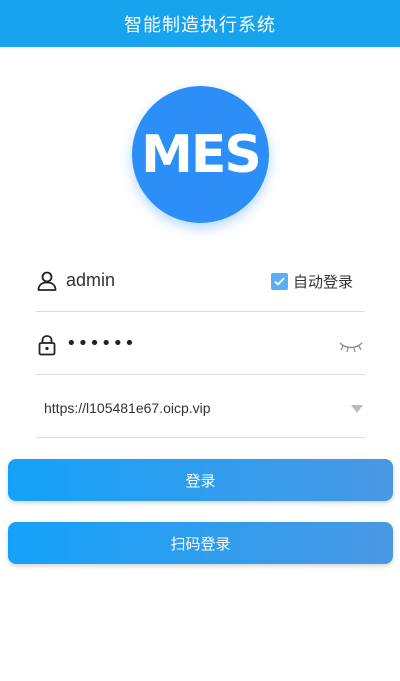 The image size is (400, 681). What do you see at coordinates (101, 343) in the screenshot?
I see `password-input: ••••••` at bounding box center [101, 343].